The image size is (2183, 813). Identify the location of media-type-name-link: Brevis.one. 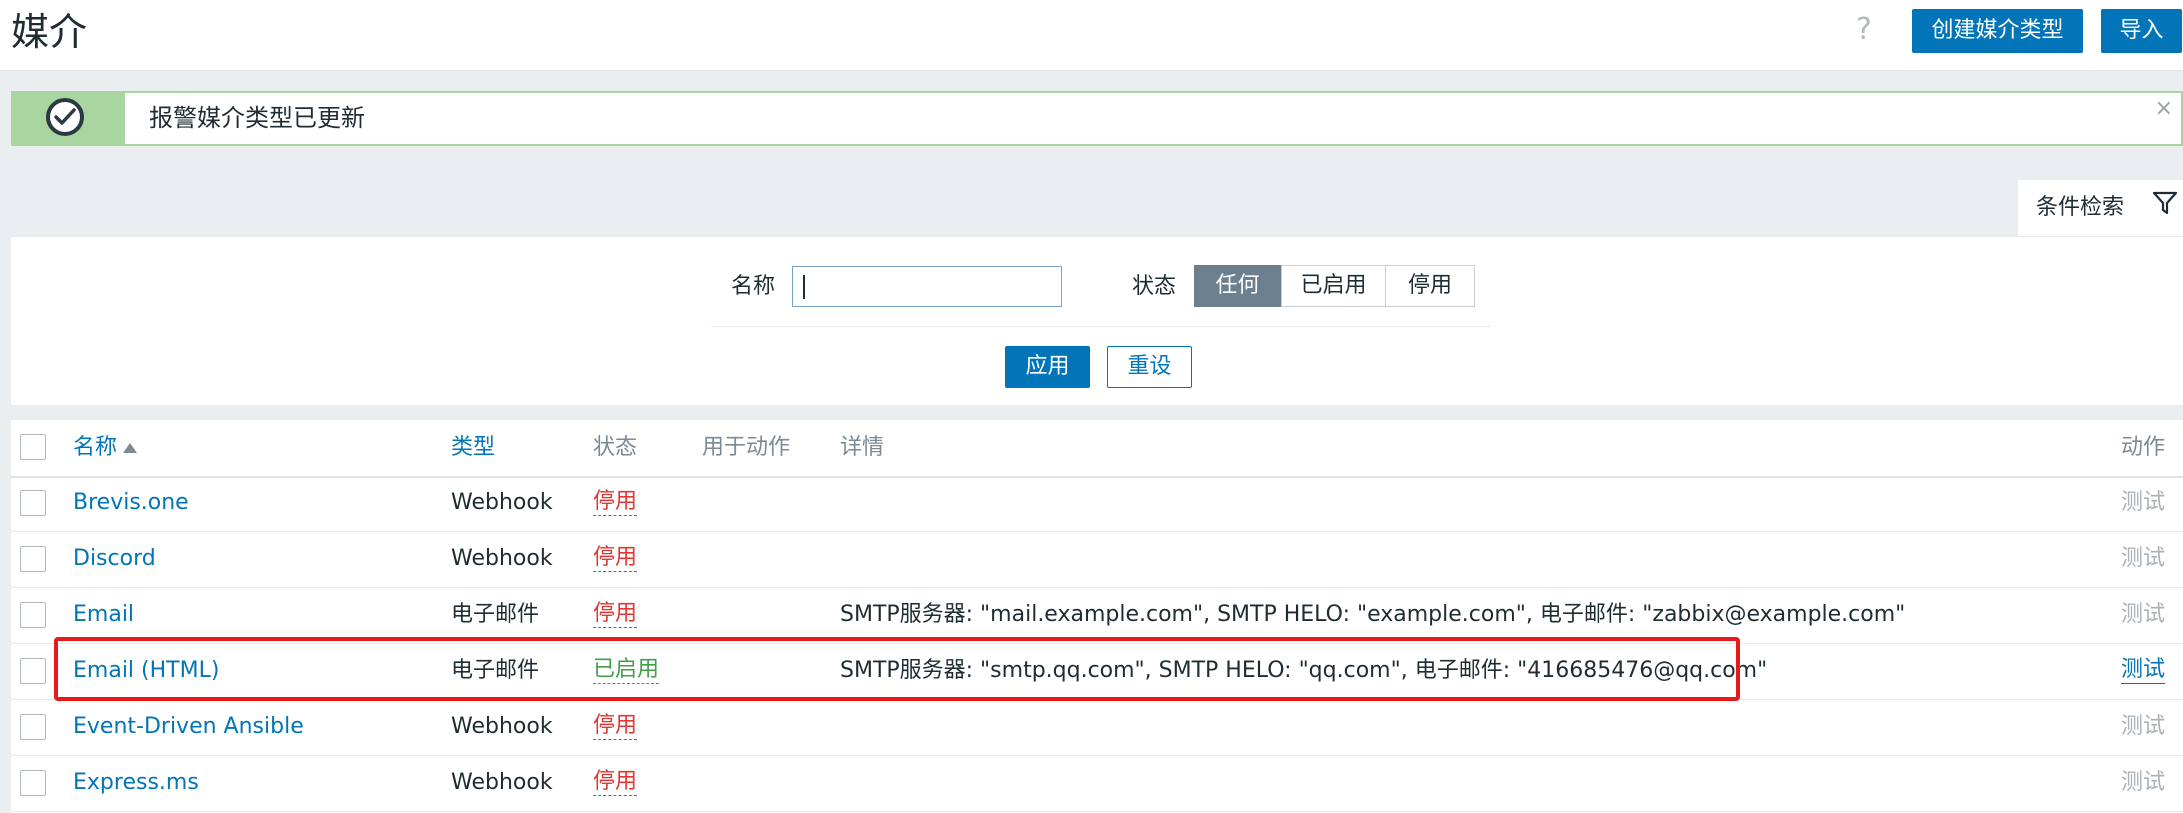
(131, 503).